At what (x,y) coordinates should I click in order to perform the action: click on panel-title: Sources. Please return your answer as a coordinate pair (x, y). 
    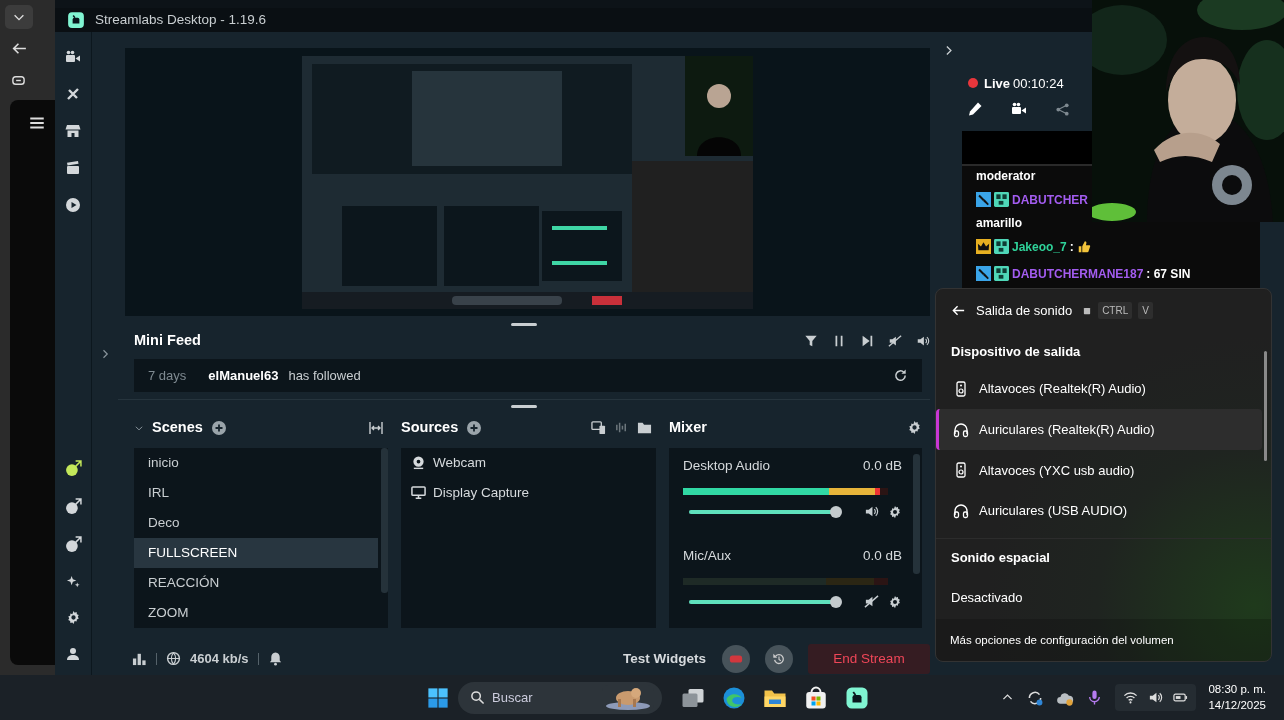
    Looking at the image, I should click on (430, 428).